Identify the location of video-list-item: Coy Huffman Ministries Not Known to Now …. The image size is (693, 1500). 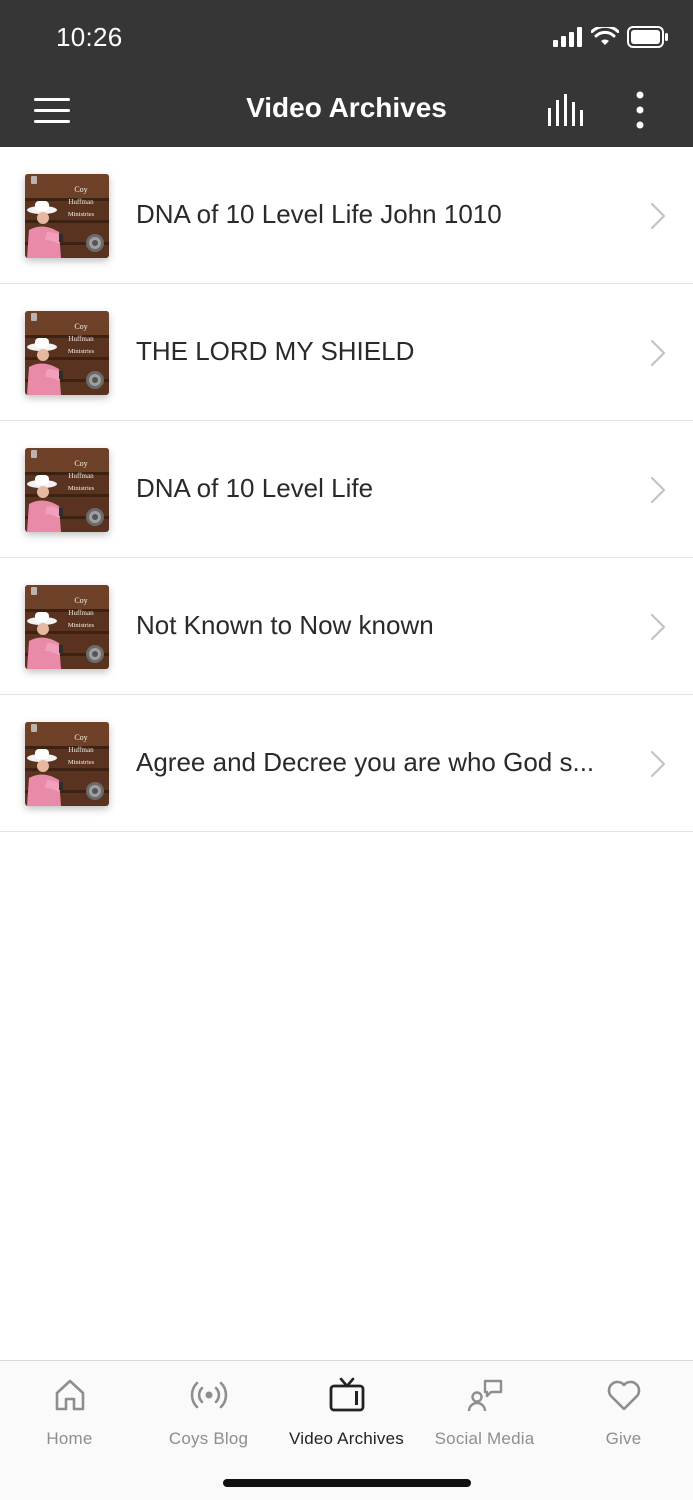
(346, 626).